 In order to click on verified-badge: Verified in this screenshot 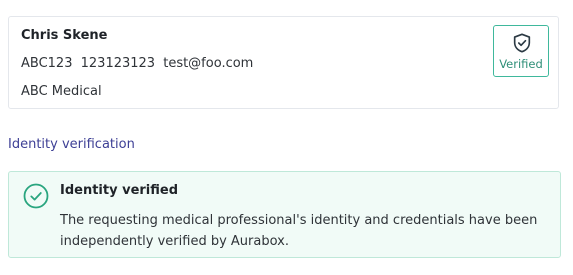, I will do `click(521, 51)`.